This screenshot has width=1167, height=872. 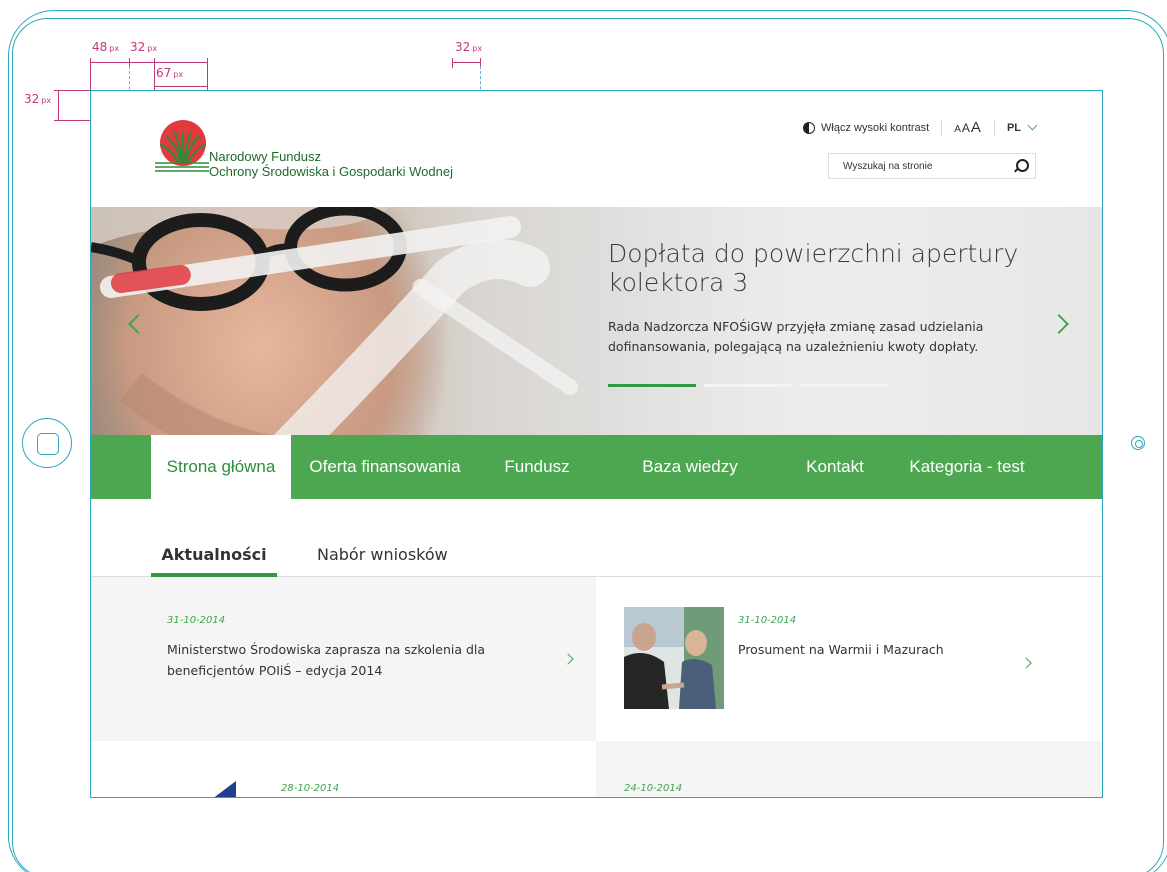 I want to click on font-size-small-button: A, so click(x=958, y=129).